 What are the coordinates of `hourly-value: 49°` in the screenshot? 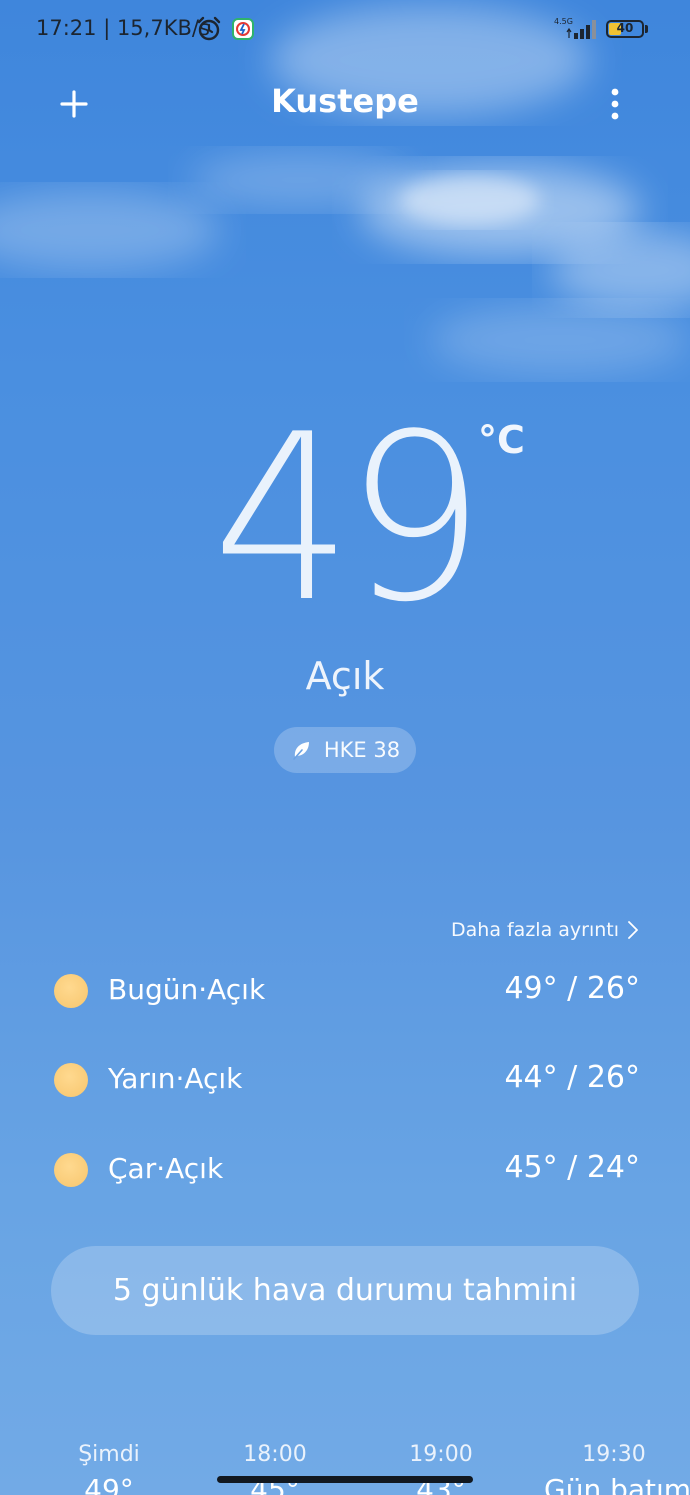 It's located at (109, 1484).